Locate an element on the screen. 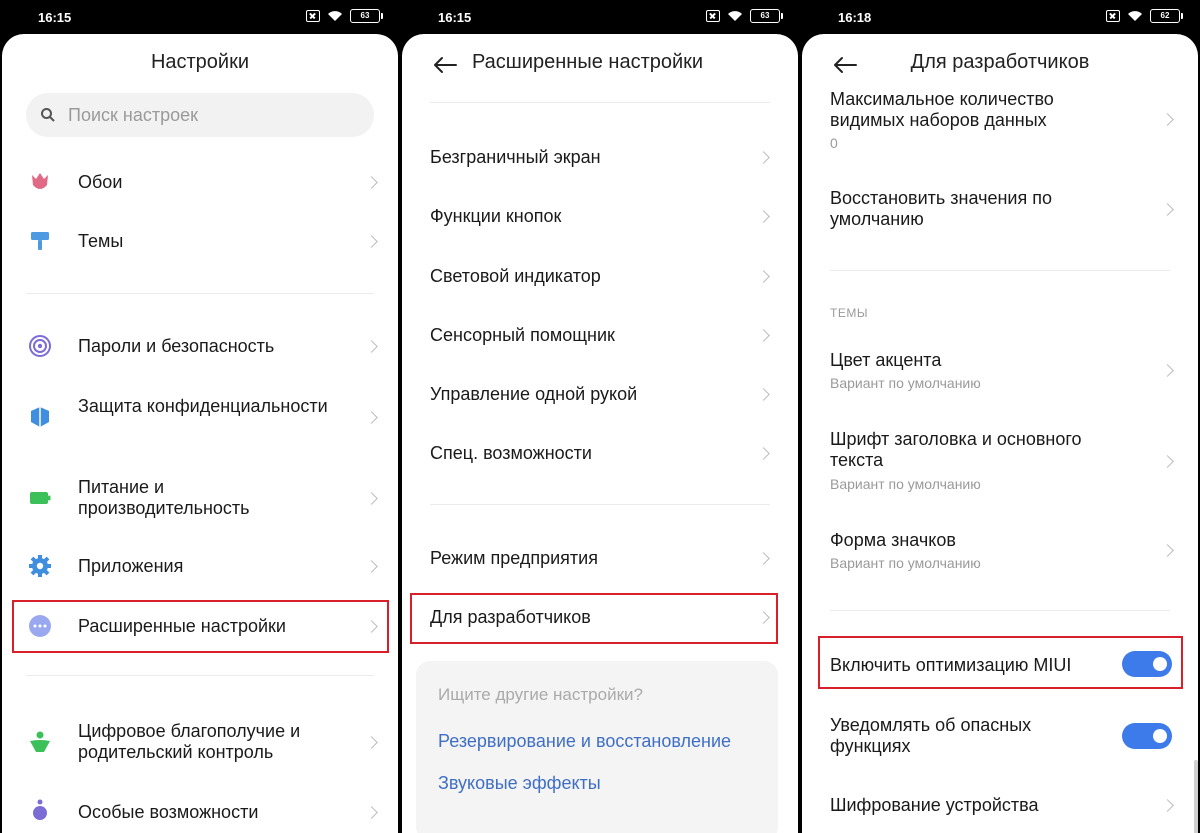  option-restore-defaults: Восстановить значения по умолчанию is located at coordinates (1000, 209).